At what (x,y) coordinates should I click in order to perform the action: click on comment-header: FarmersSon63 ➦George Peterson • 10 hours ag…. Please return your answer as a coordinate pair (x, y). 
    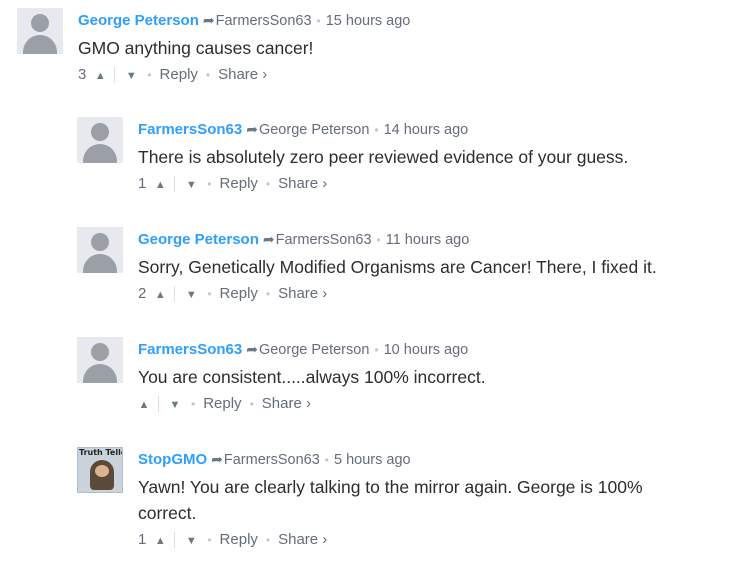
    Looking at the image, I should click on (303, 349).